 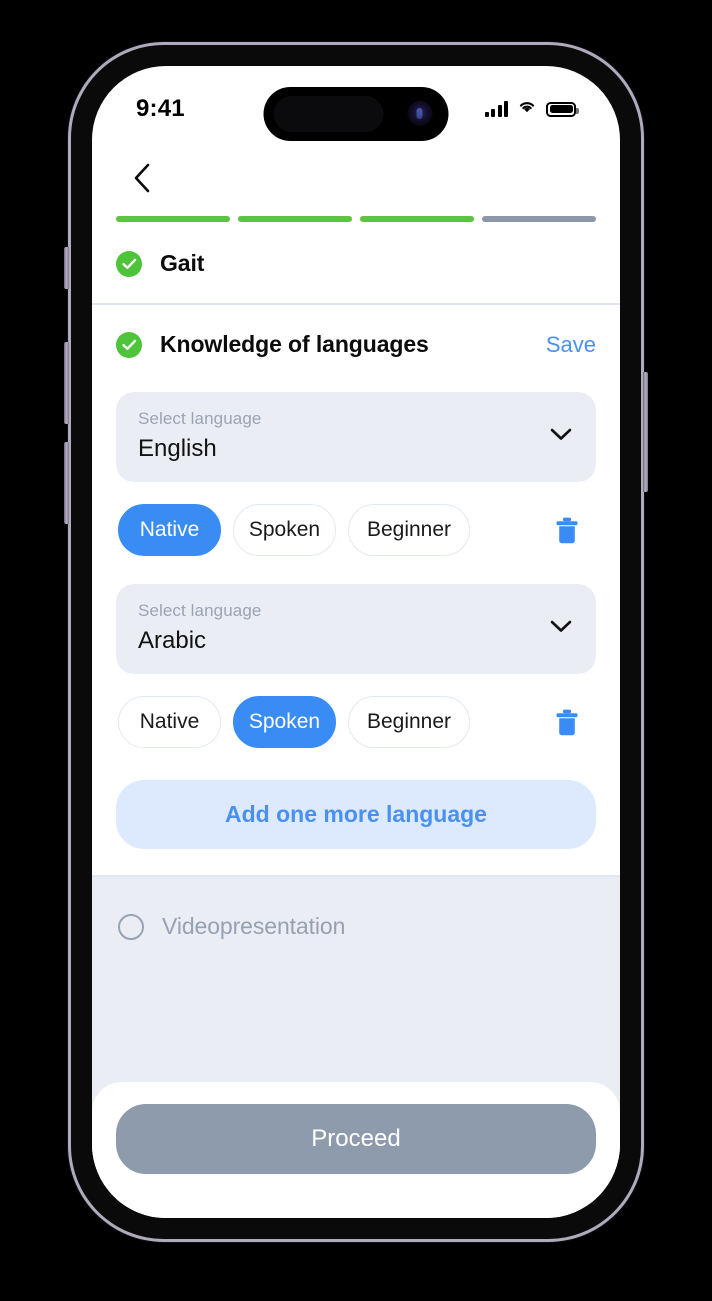 I want to click on empty-circle-icon, so click(x=131, y=926).